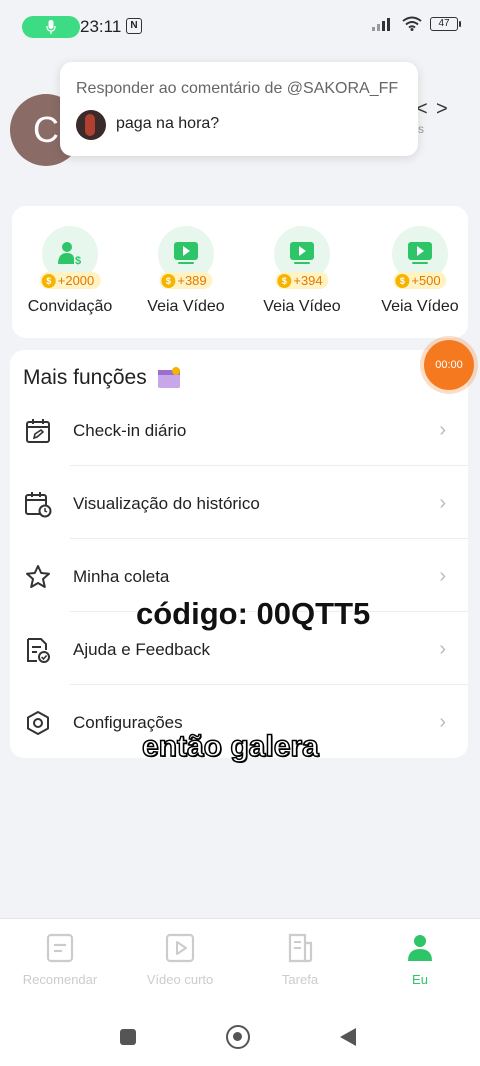  Describe the element at coordinates (445, 23) in the screenshot. I see `battery-indicator: 47` at that location.